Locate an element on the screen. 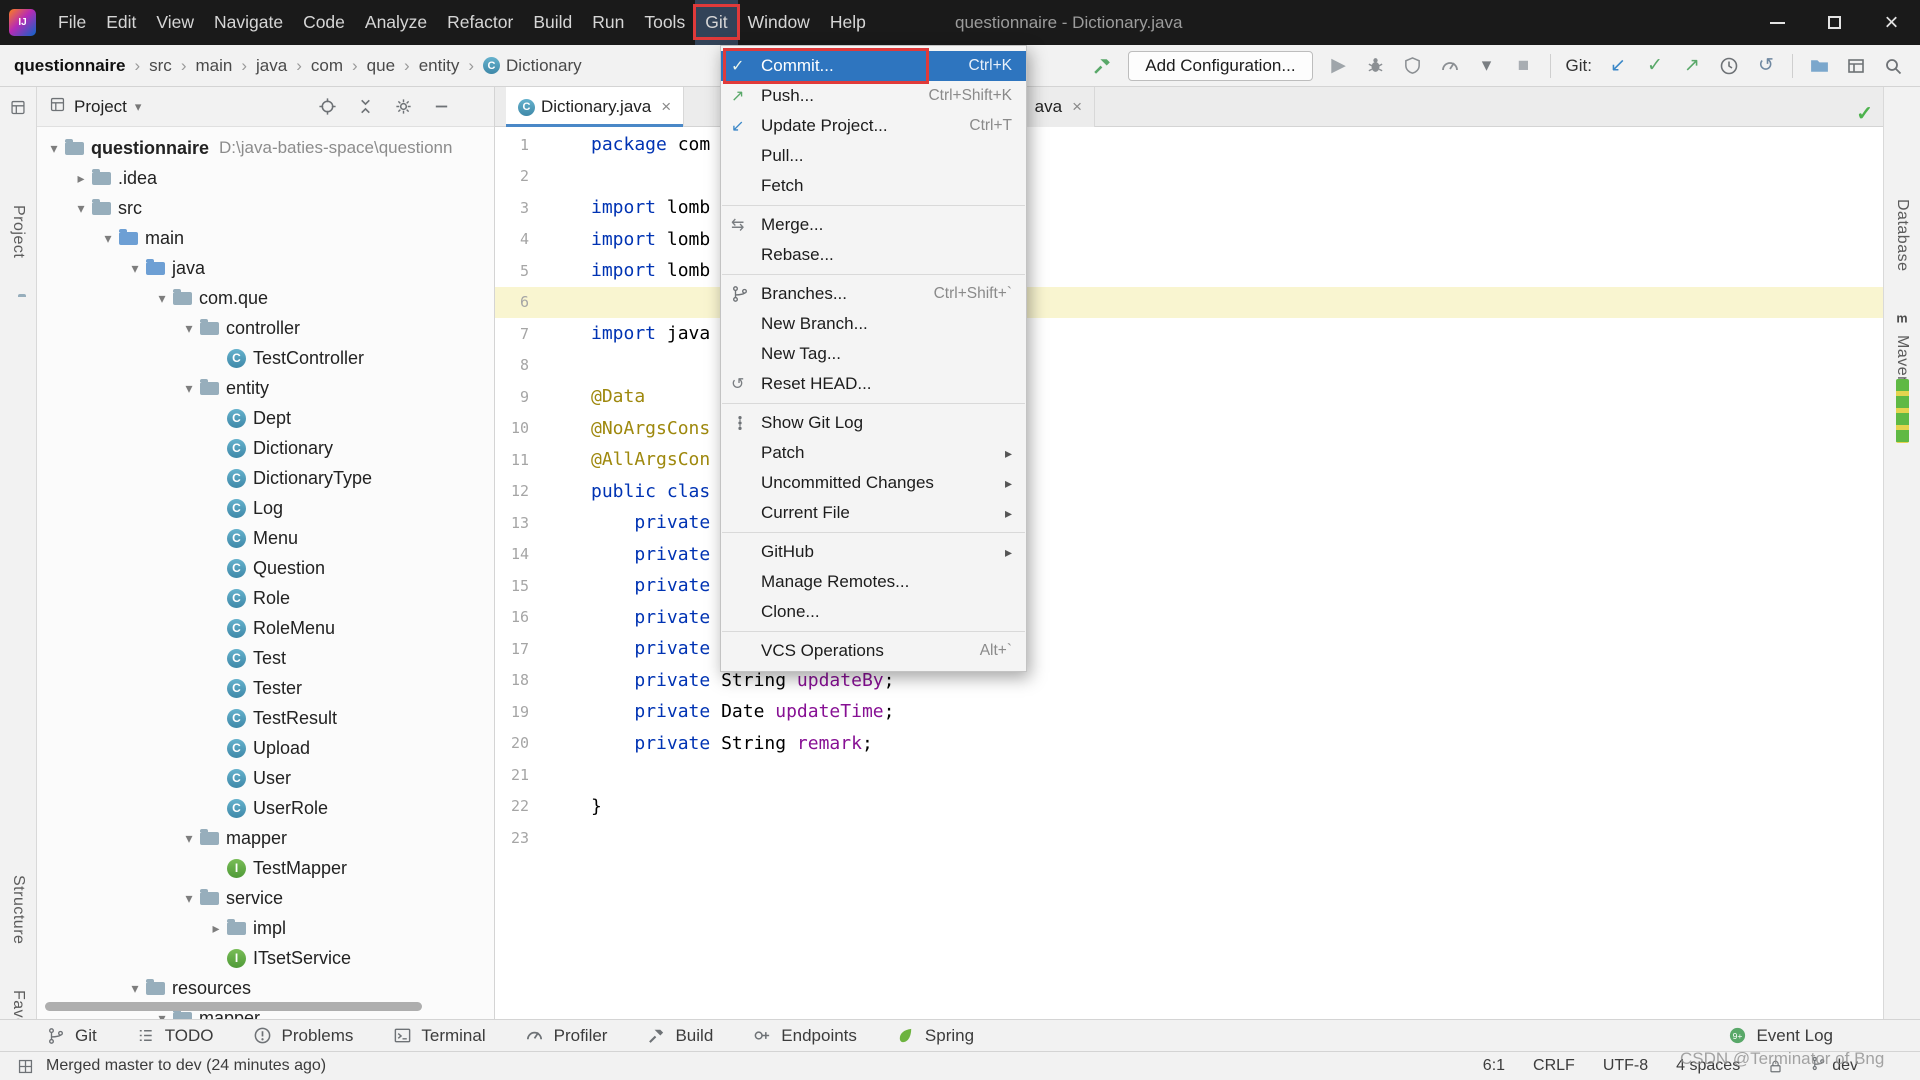 The width and height of the screenshot is (1920, 1080). tree-item-question: C Question is located at coordinates (265, 568).